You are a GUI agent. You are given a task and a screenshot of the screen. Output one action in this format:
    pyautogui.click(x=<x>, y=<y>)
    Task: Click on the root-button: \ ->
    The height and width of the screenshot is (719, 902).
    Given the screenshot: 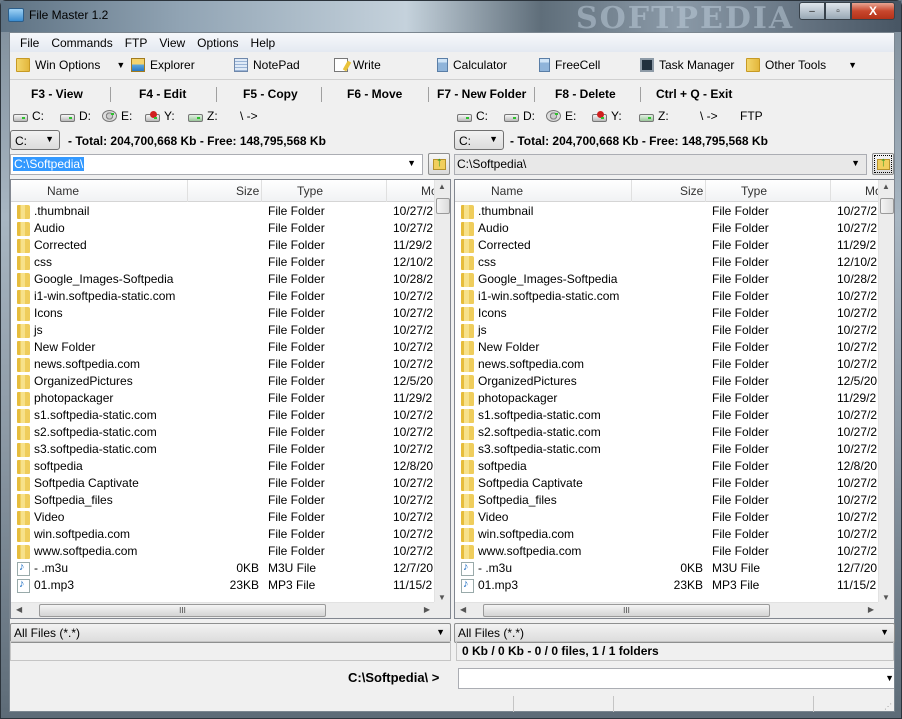 What is the action you would take?
    pyautogui.click(x=709, y=116)
    